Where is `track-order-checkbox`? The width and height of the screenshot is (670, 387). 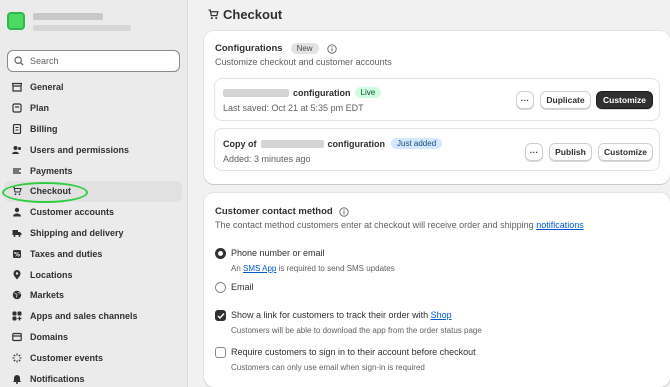
track-order-checkbox is located at coordinates (220, 315).